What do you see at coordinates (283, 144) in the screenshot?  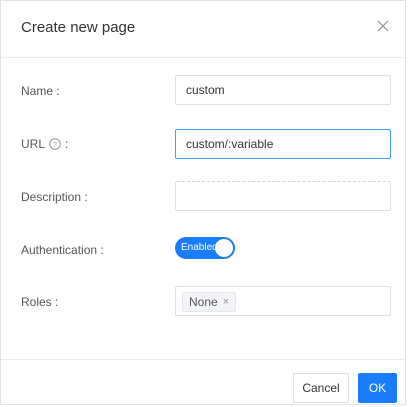 I see `url-input: custom/:variable` at bounding box center [283, 144].